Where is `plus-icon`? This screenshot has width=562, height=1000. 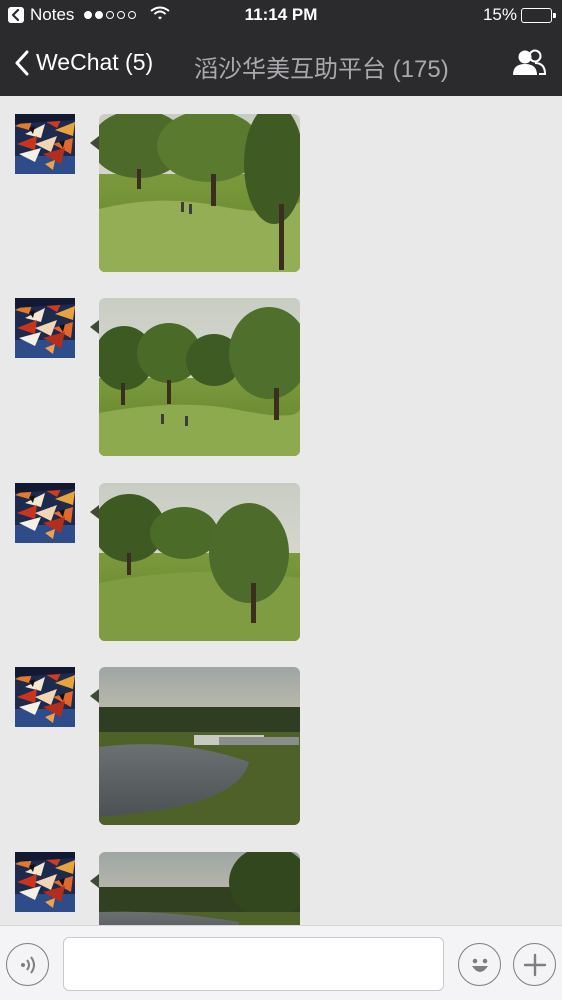
plus-icon is located at coordinates (534, 964).